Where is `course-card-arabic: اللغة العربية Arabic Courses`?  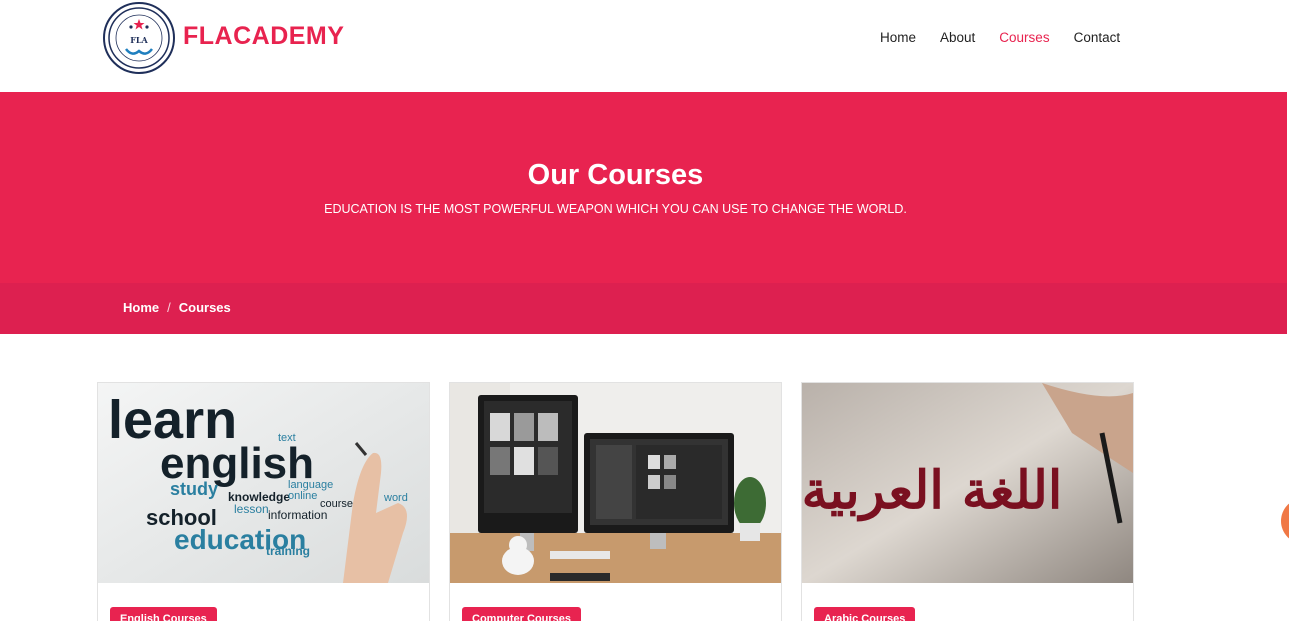 course-card-arabic: اللغة العربية Arabic Courses is located at coordinates (967, 501).